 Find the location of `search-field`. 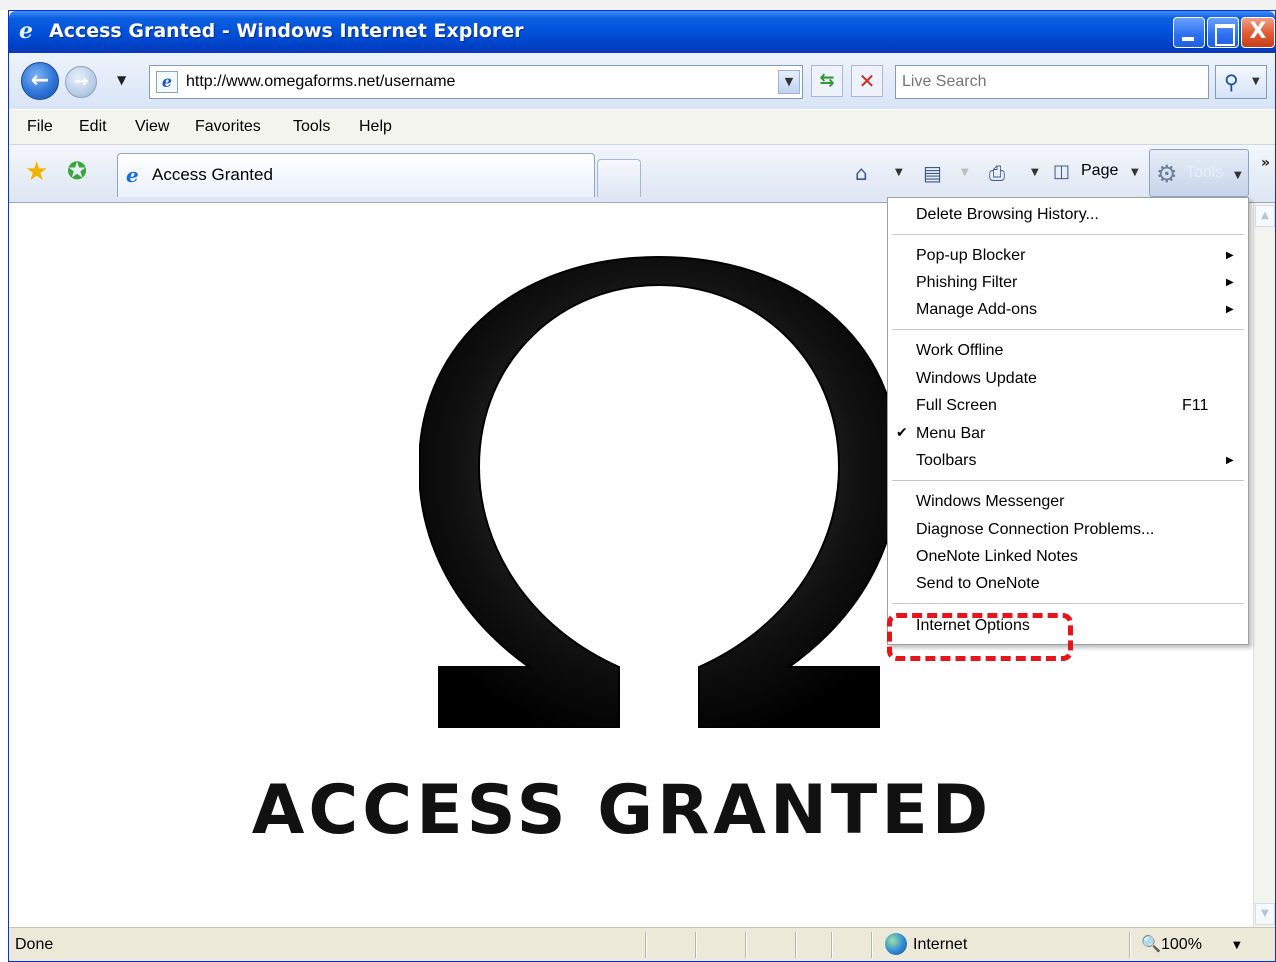

search-field is located at coordinates (1052, 82).